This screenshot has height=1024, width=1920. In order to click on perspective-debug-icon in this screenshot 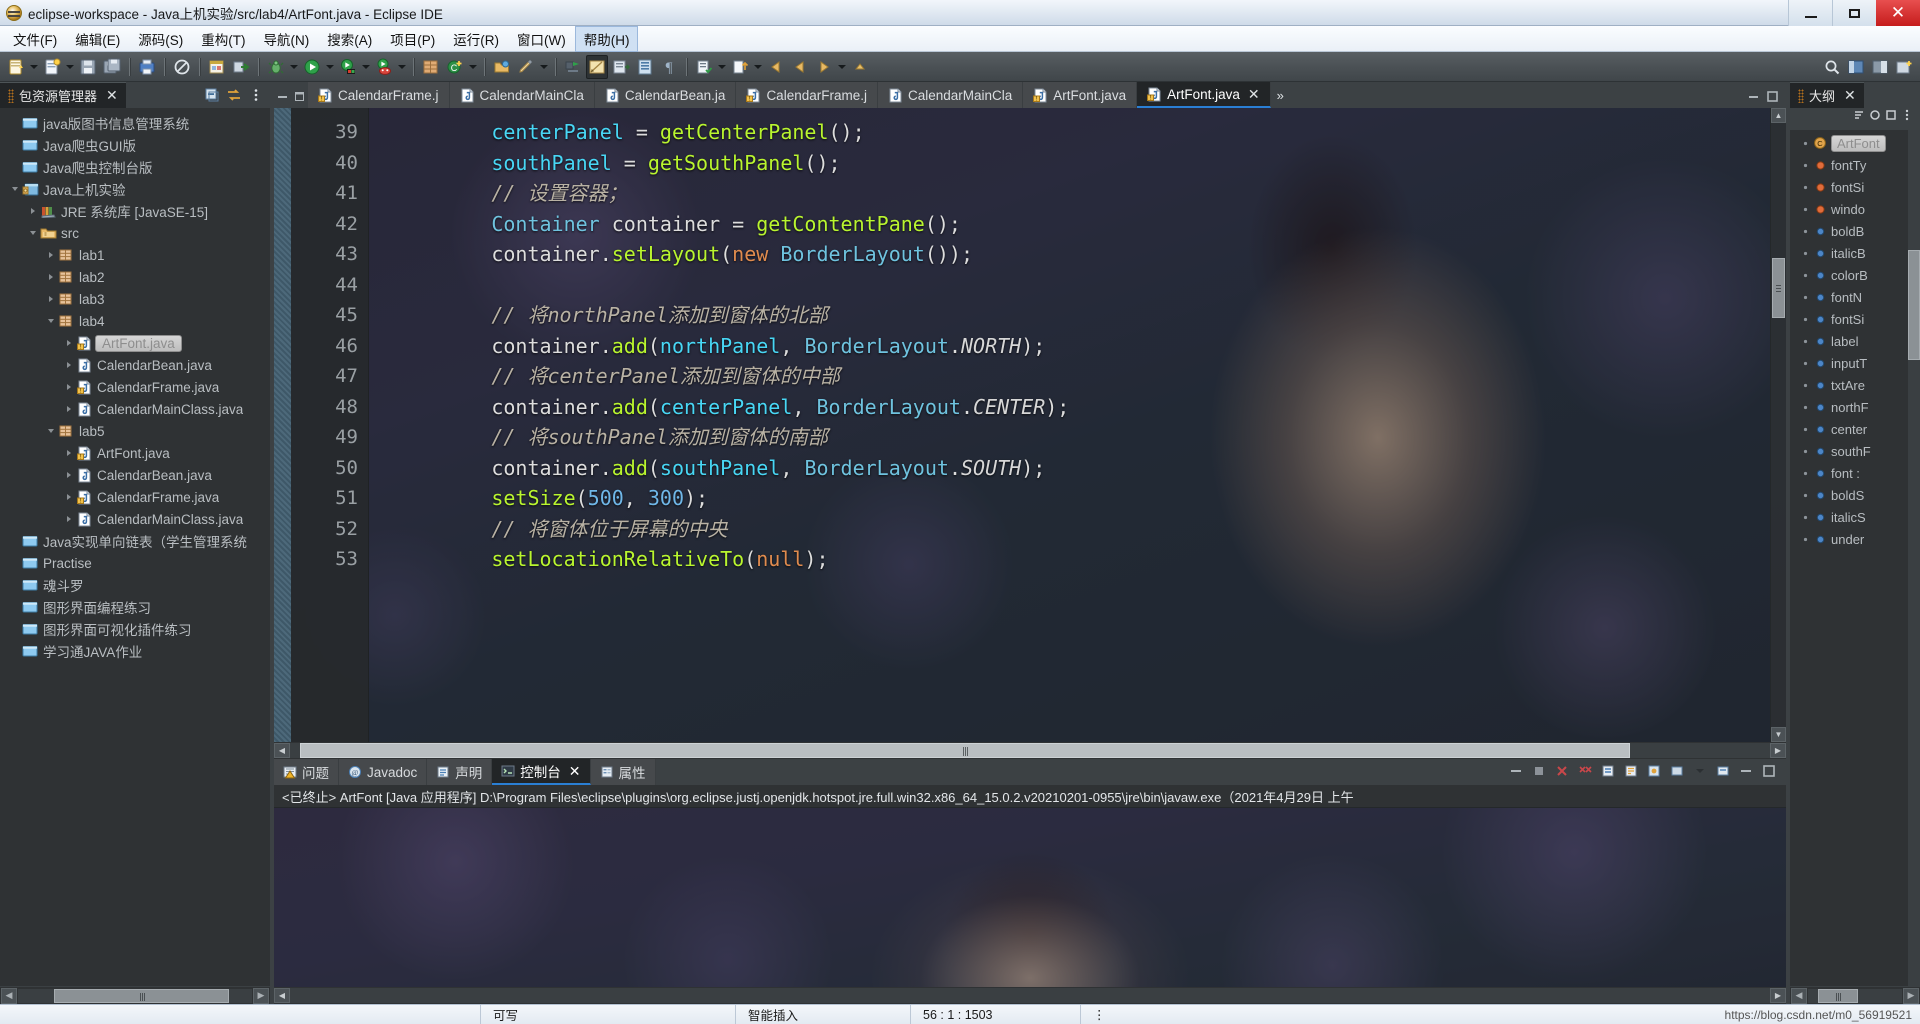, I will do `click(1880, 67)`.